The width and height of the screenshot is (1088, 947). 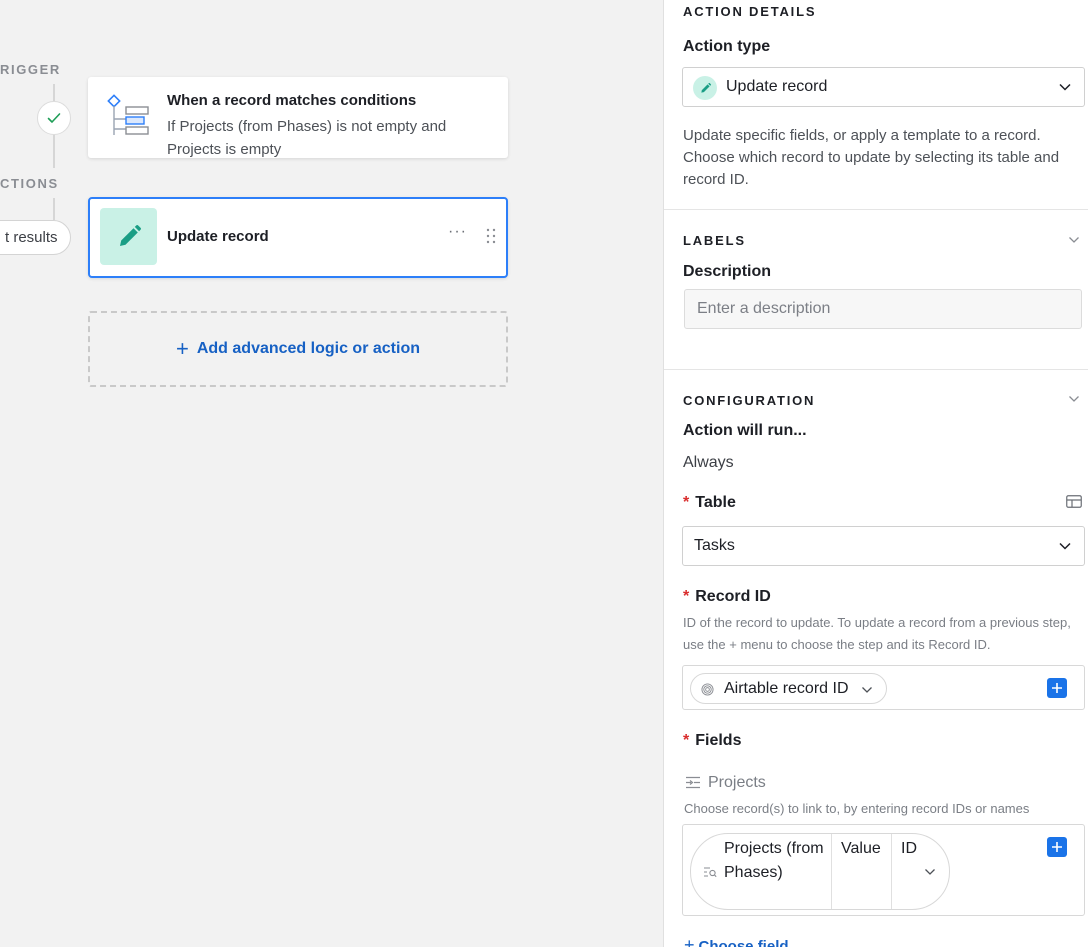 I want to click on record-id-token: Airtable record ID, so click(x=788, y=688).